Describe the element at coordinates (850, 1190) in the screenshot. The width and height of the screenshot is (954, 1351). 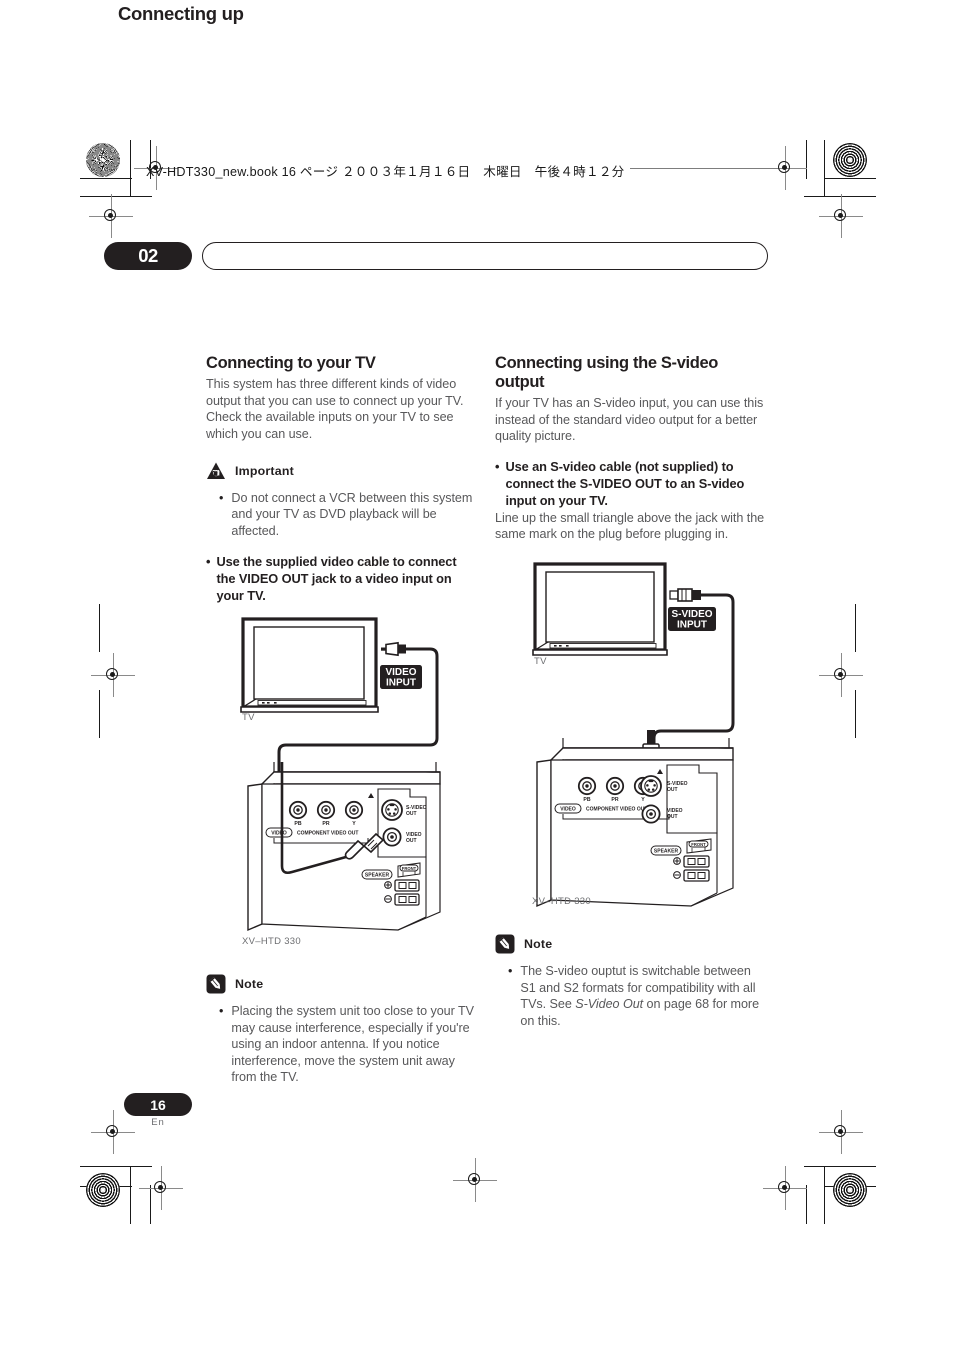
I see `registration-starburst-bottom-right` at that location.